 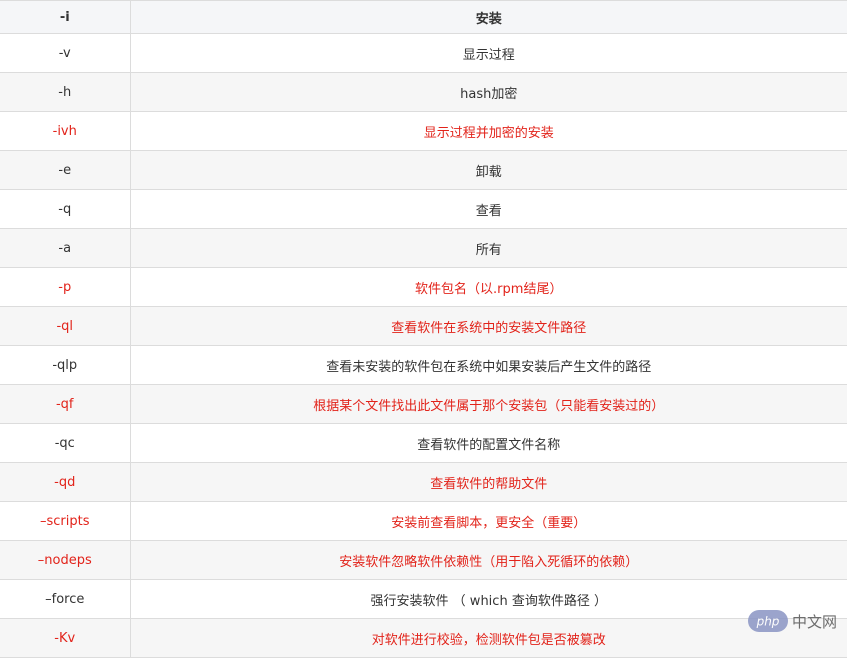 What do you see at coordinates (65, 170) in the screenshot?
I see `option-cell: -e` at bounding box center [65, 170].